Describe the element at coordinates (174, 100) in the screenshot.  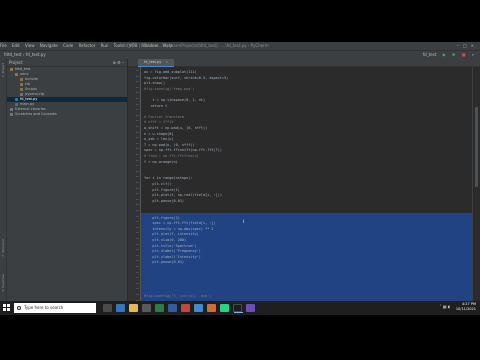
I see `code-line: t = np.linspace(0, 1, nt)` at that location.